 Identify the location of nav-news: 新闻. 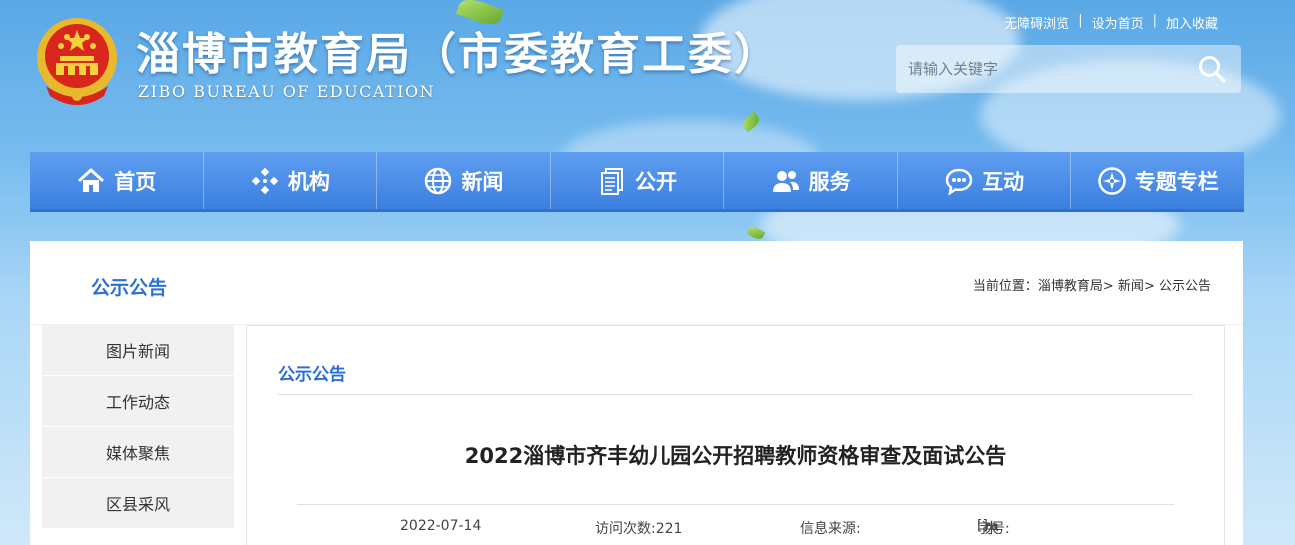
(464, 180).